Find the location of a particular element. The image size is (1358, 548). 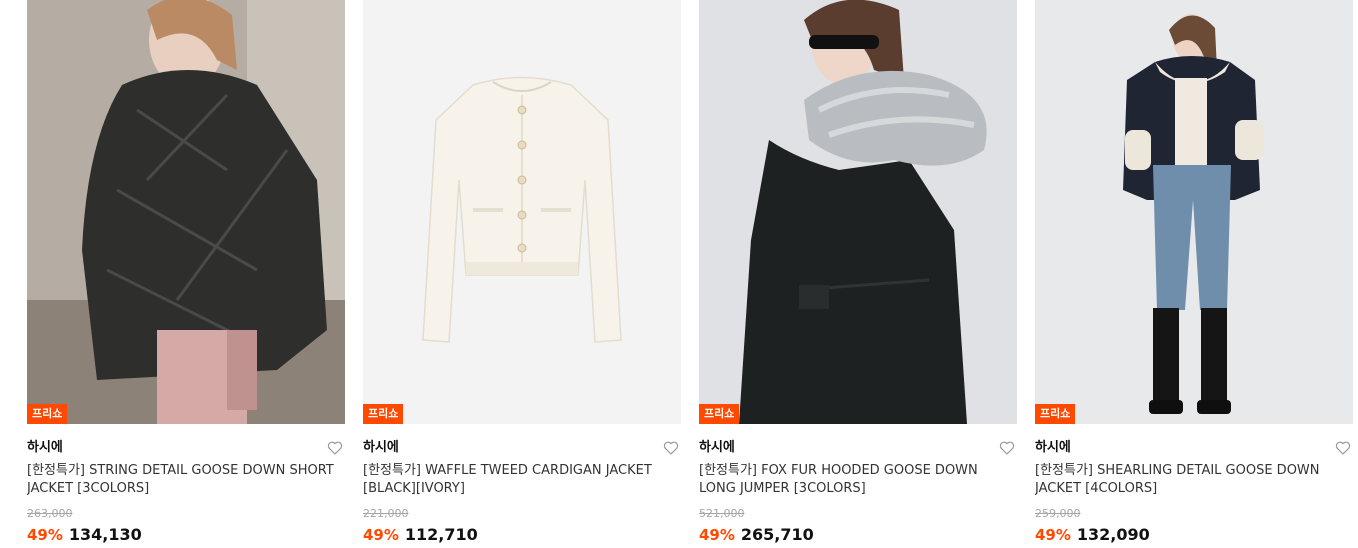

sale-price: 112,710 is located at coordinates (441, 534).